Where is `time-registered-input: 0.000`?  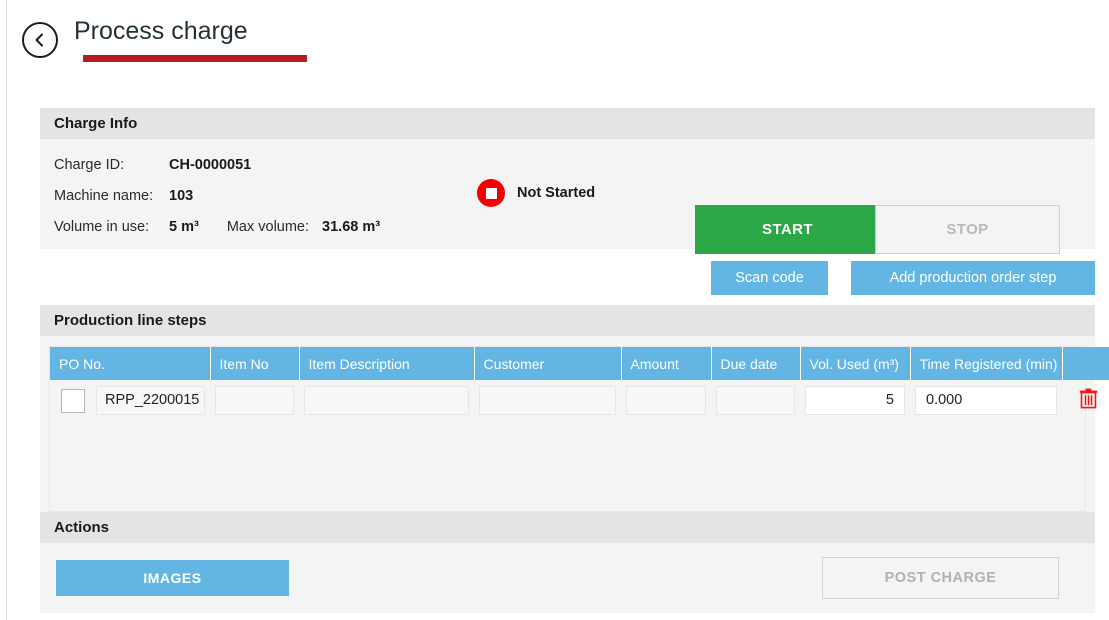
time-registered-input: 0.000 is located at coordinates (986, 400).